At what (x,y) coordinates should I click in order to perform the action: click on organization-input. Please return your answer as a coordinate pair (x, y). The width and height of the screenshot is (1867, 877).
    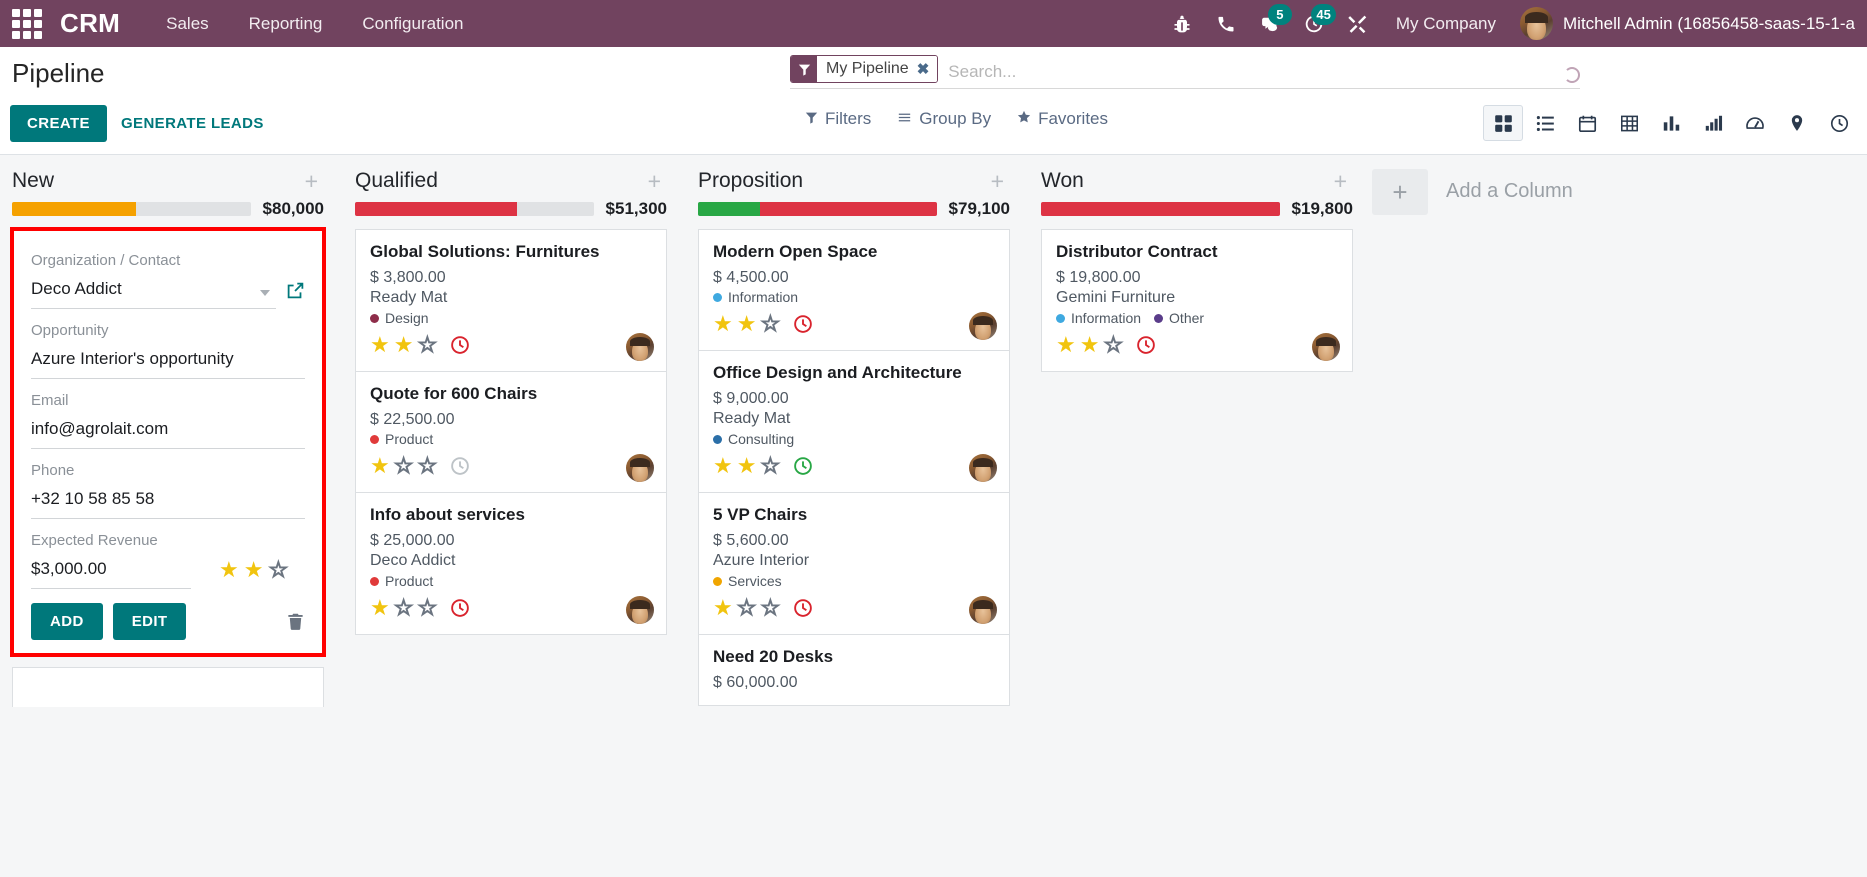
    Looking at the image, I should click on (153, 292).